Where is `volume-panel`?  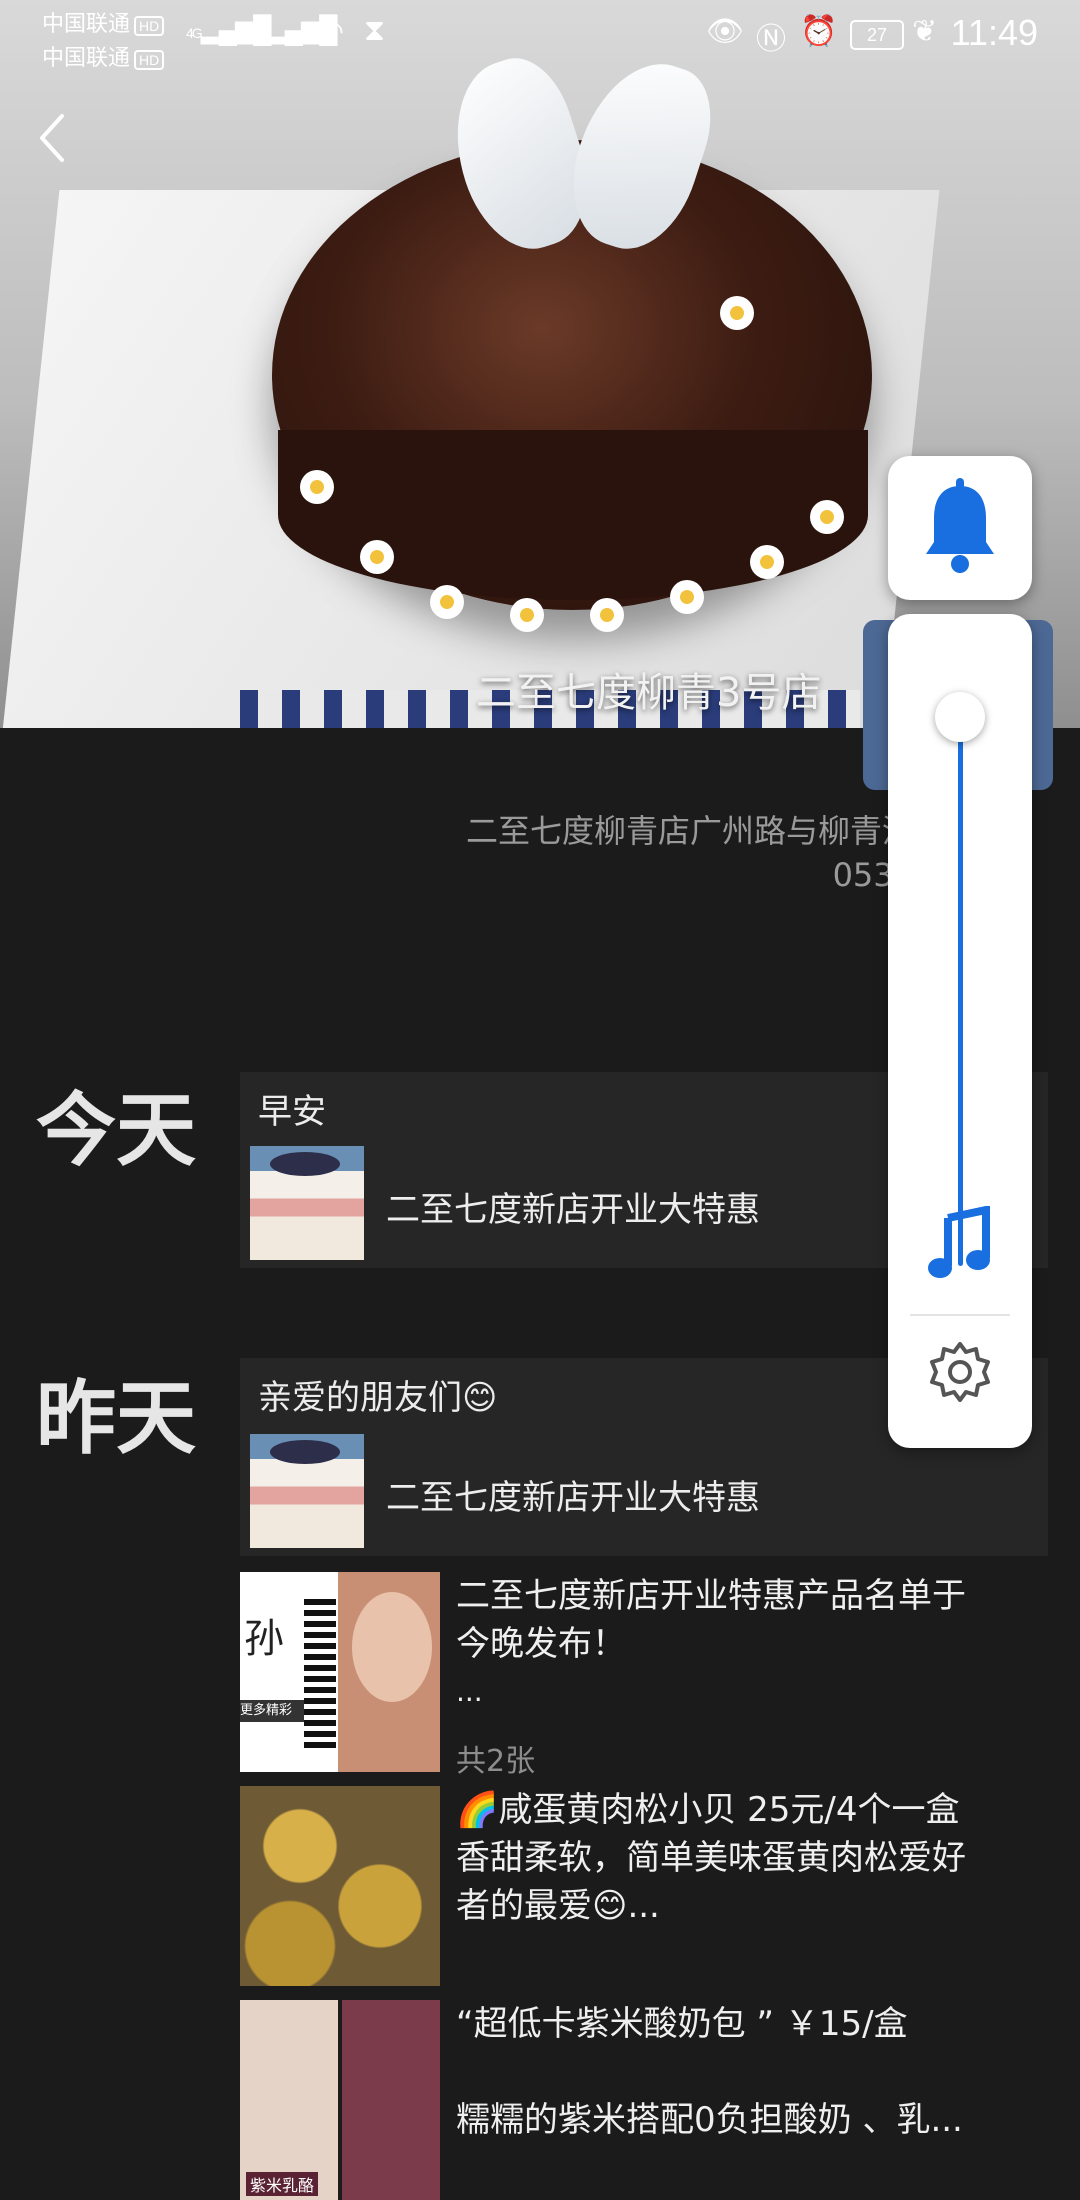 volume-panel is located at coordinates (960, 1031).